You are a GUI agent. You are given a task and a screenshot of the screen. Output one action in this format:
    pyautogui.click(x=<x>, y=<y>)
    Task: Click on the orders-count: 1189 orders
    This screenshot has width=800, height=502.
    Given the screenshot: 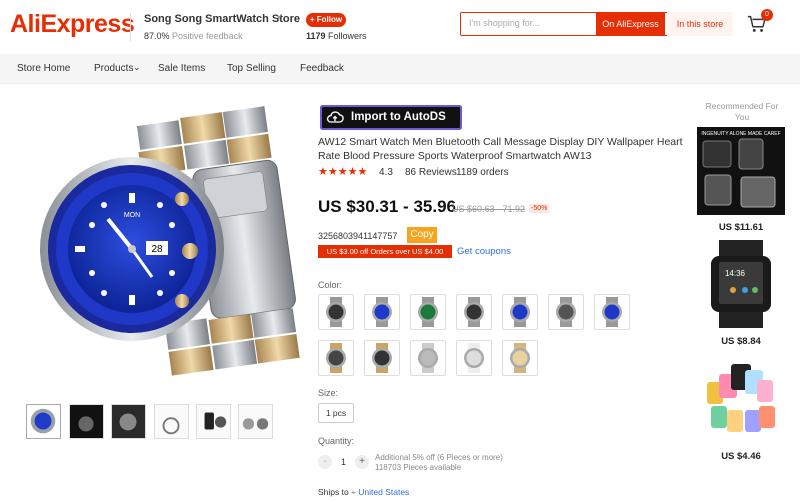 What is the action you would take?
    pyautogui.click(x=482, y=172)
    